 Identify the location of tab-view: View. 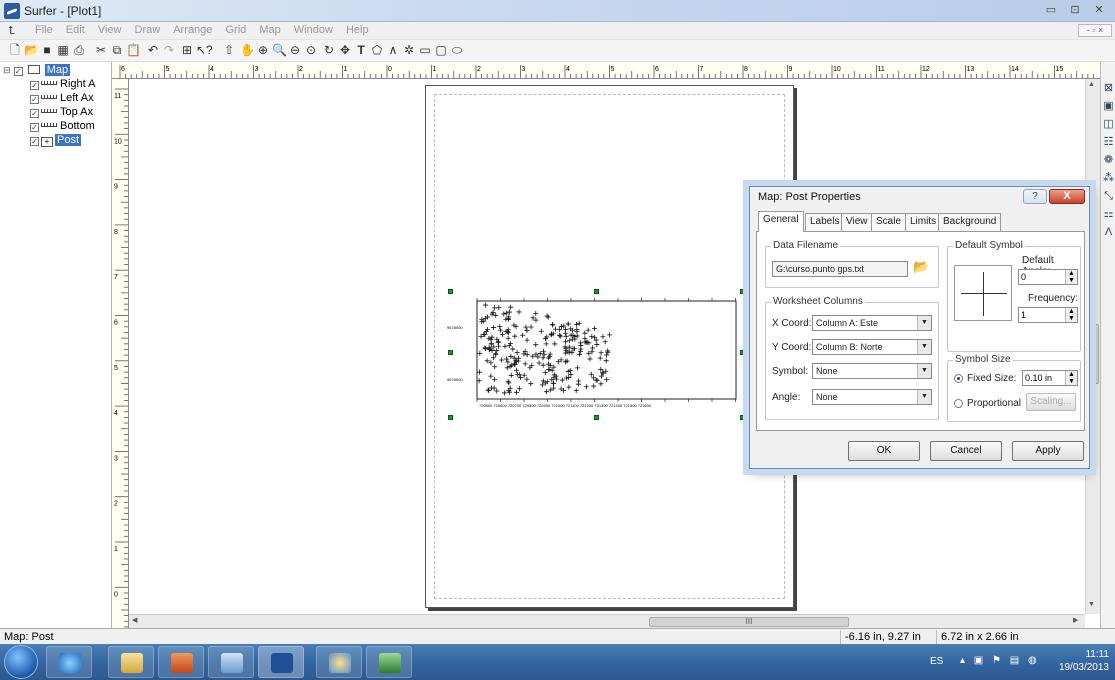
(857, 222).